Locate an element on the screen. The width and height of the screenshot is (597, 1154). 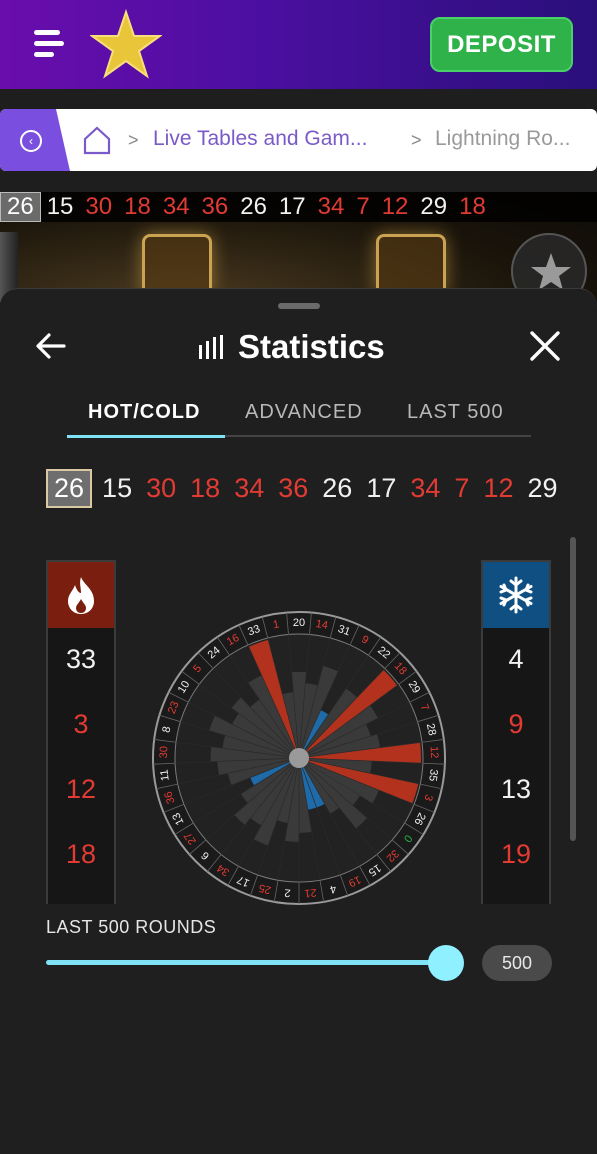
wheel-number-label: 35 is located at coordinates (432, 775).